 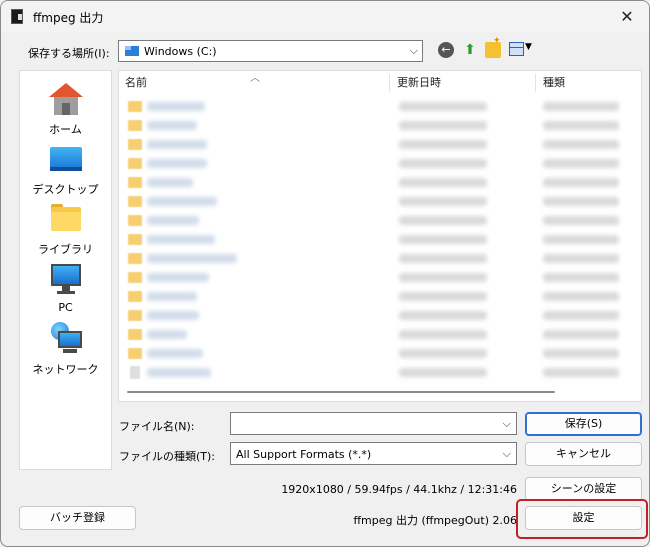 What do you see at coordinates (341, 392) in the screenshot?
I see `scrollbar-thumb` at bounding box center [341, 392].